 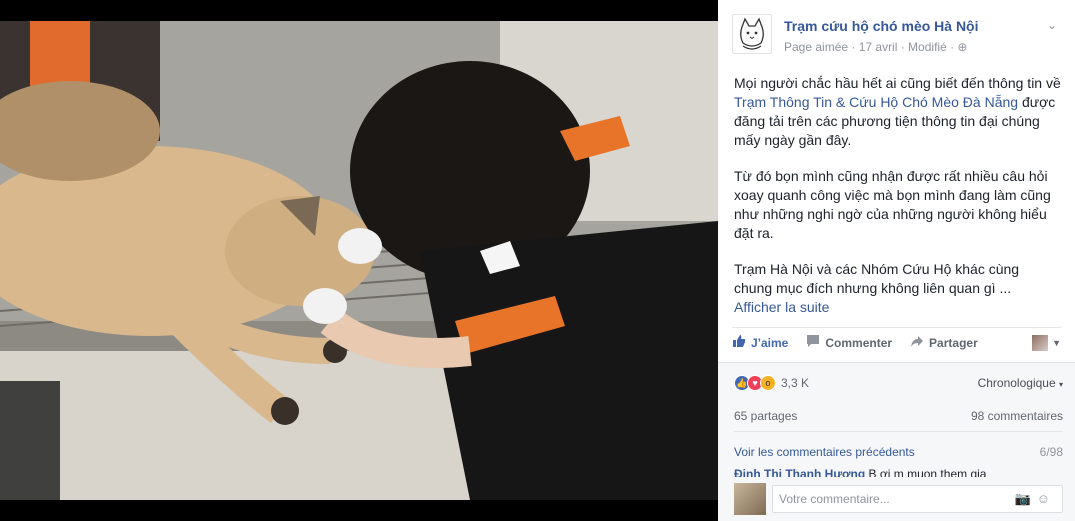 What do you see at coordinates (898, 383) in the screenshot?
I see `reactions-row: 👍 ♥ o 3,3 K Chronologique ▾` at bounding box center [898, 383].